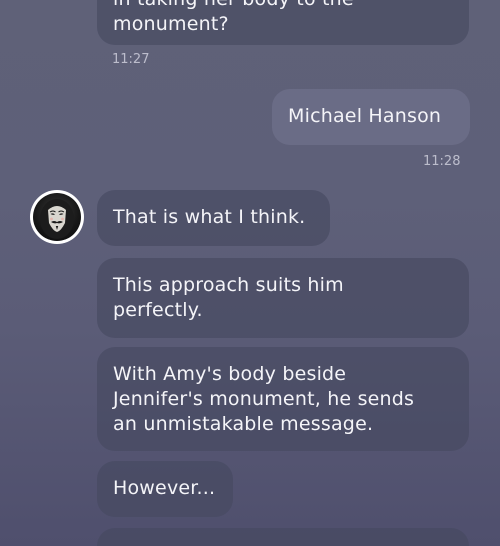 The image size is (500, 546). What do you see at coordinates (264, 399) in the screenshot?
I see `message-text-line: Jennifer's monument, he sends` at bounding box center [264, 399].